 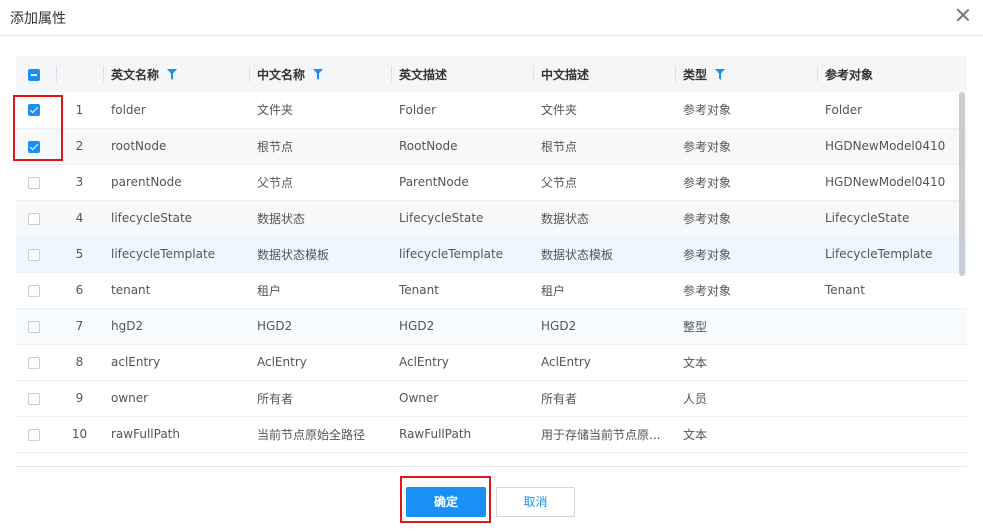 What do you see at coordinates (892, 290) in the screenshot?
I see `cell-ref: Tenant` at bounding box center [892, 290].